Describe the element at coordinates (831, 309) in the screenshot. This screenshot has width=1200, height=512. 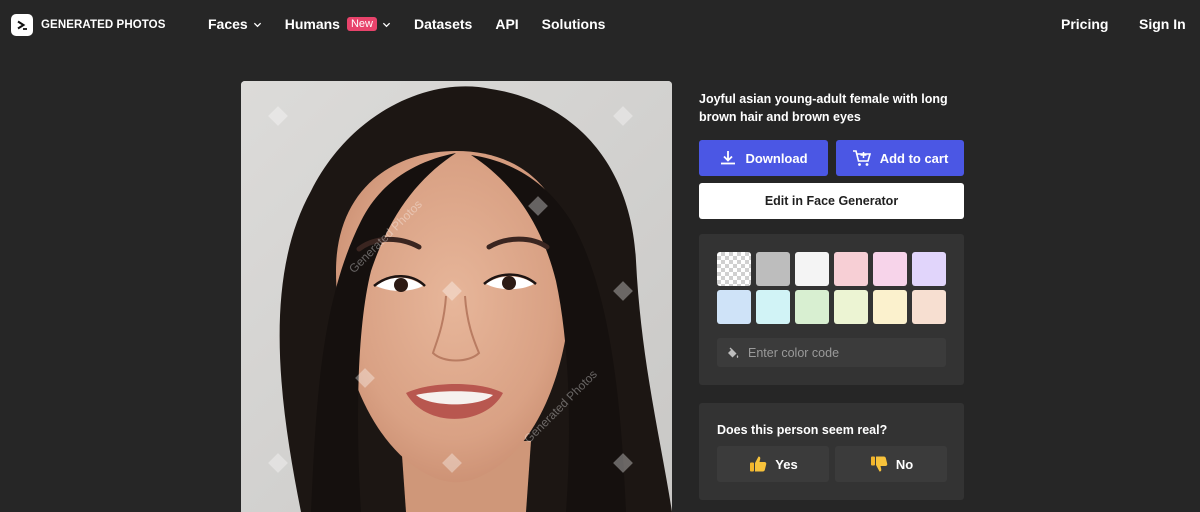
I see `background-color-panel` at that location.